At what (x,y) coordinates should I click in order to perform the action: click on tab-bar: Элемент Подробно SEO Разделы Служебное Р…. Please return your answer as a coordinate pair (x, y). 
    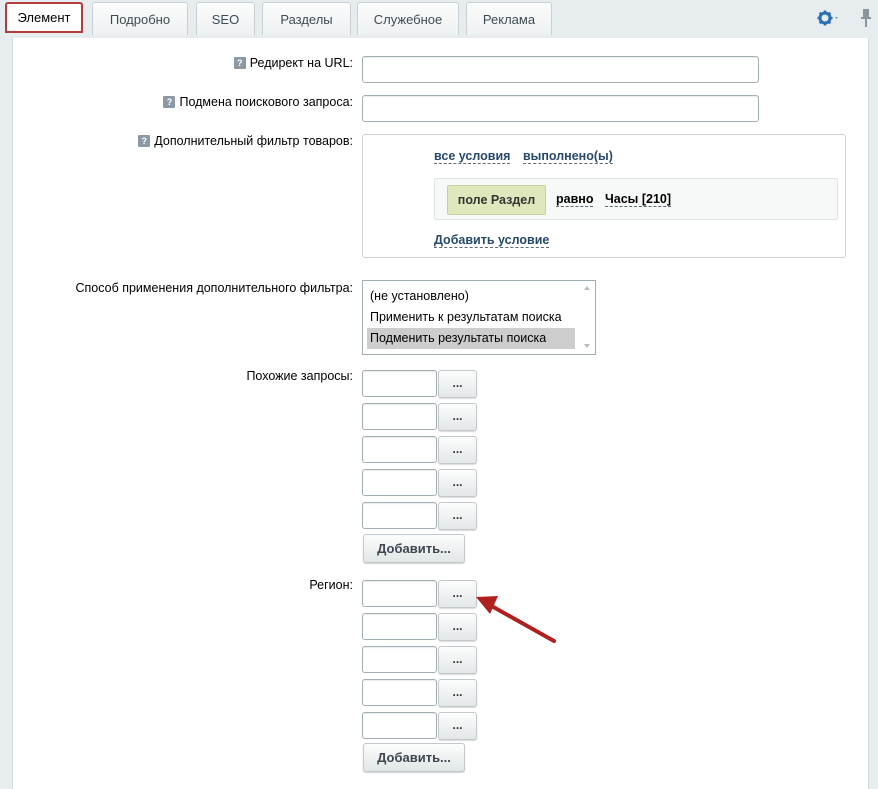
    Looking at the image, I should click on (439, 19).